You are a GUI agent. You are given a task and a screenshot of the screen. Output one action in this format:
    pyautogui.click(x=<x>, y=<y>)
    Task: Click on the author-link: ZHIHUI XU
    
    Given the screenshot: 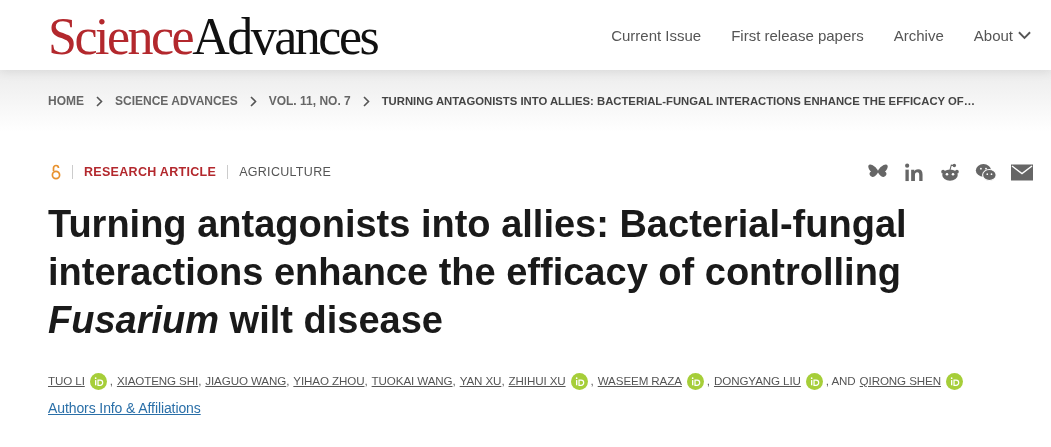 What is the action you would take?
    pyautogui.click(x=537, y=380)
    